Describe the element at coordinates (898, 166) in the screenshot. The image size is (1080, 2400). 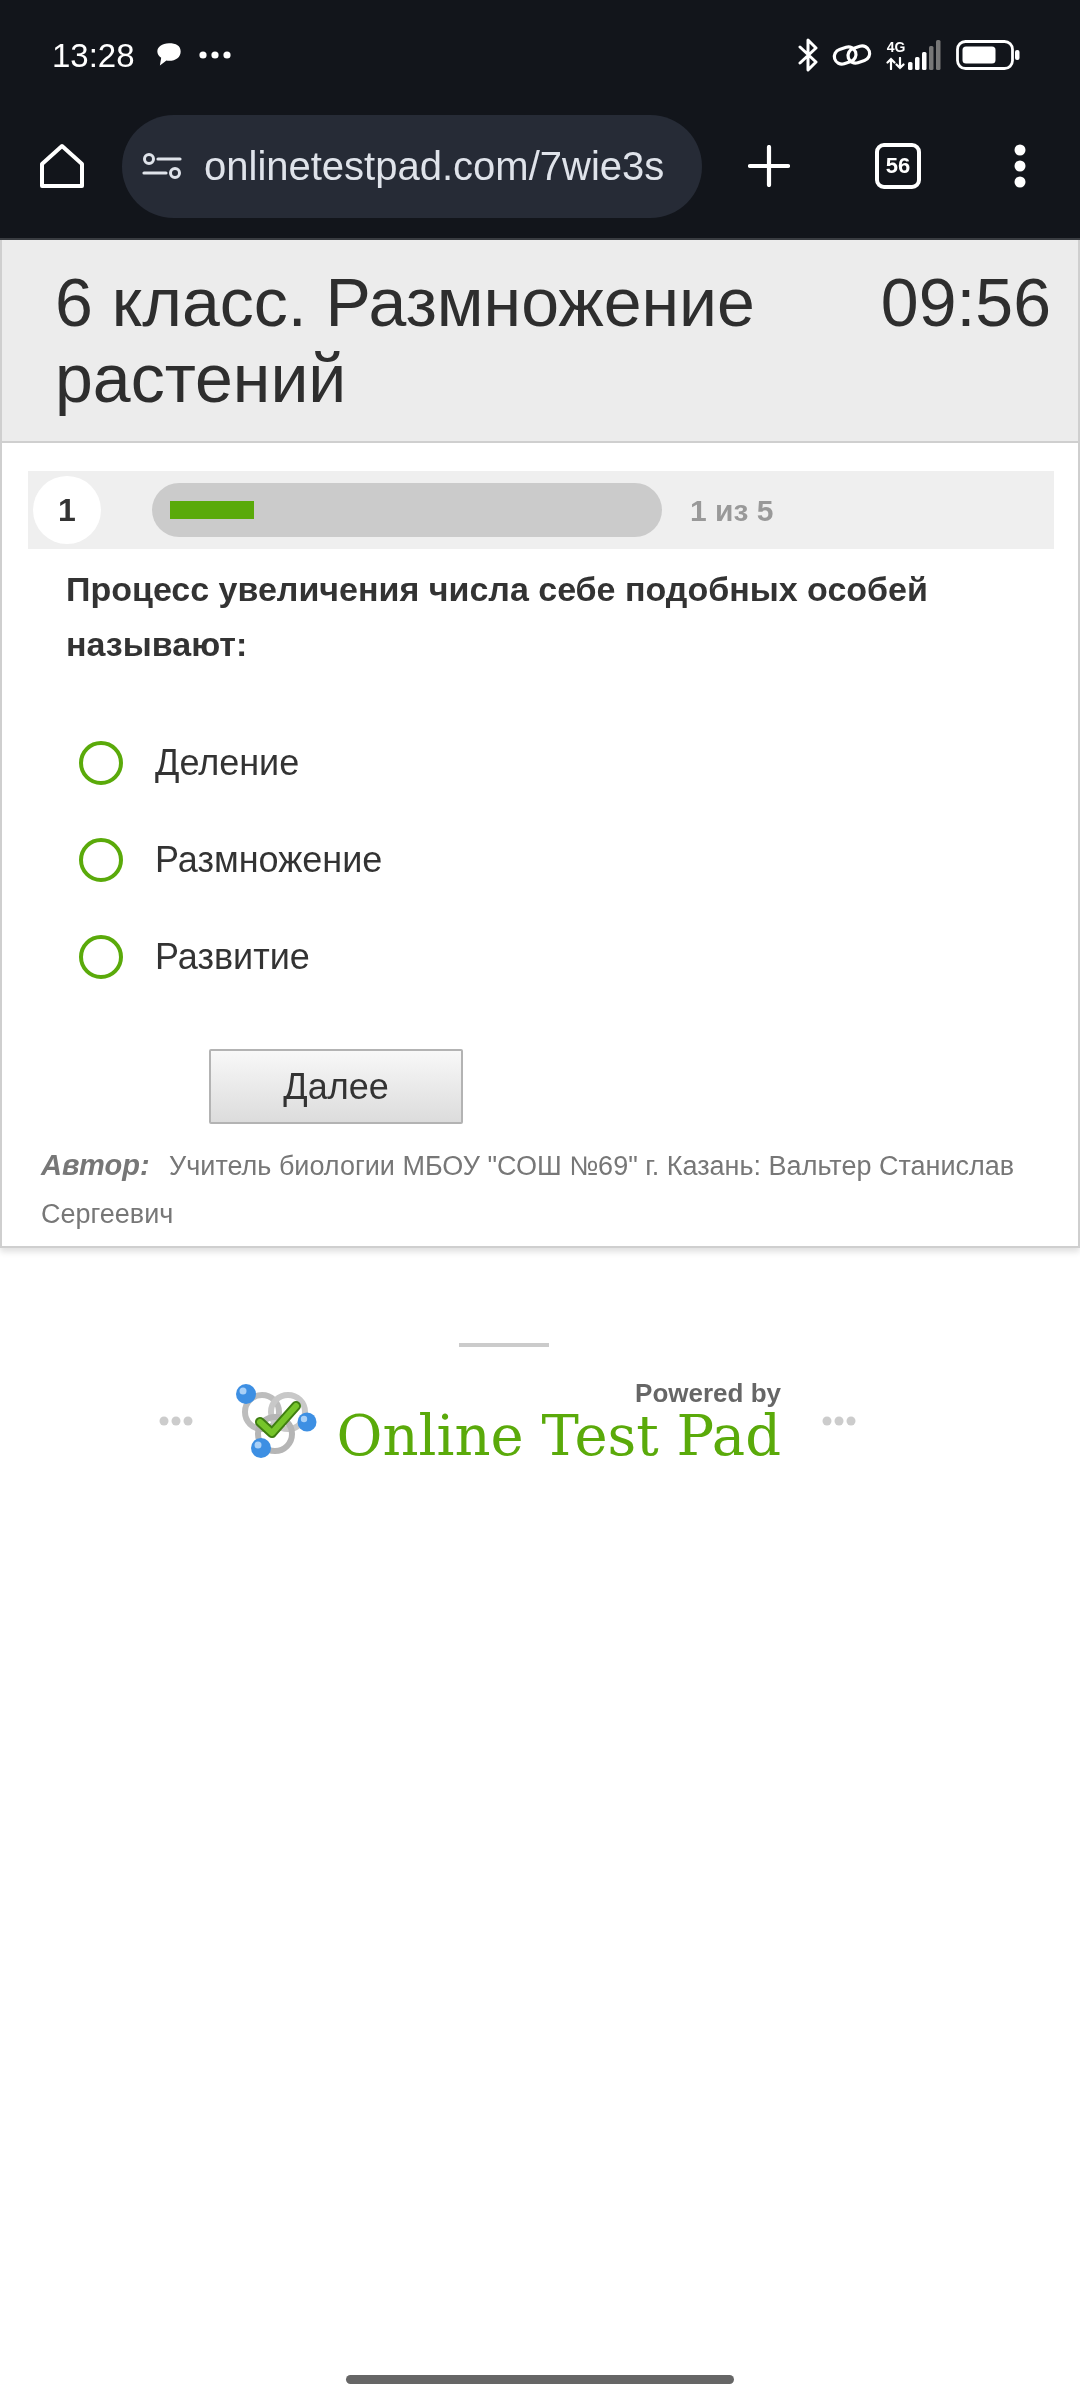
I see `tab-switcher-button: 56` at that location.